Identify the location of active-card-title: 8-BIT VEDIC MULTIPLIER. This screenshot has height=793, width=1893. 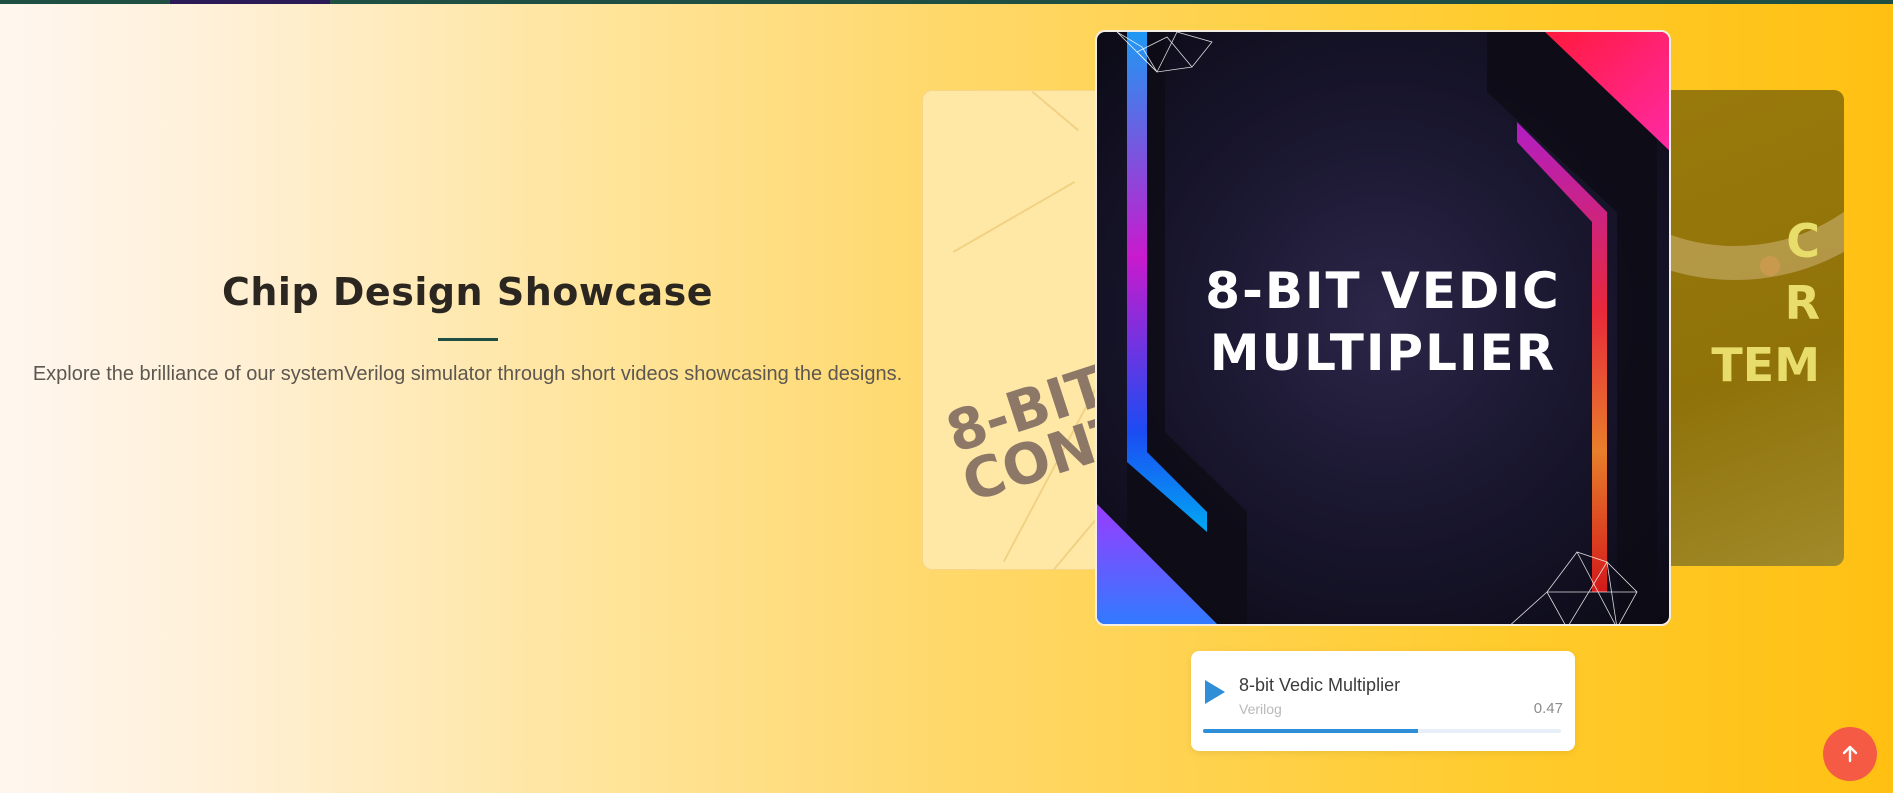
(1383, 322).